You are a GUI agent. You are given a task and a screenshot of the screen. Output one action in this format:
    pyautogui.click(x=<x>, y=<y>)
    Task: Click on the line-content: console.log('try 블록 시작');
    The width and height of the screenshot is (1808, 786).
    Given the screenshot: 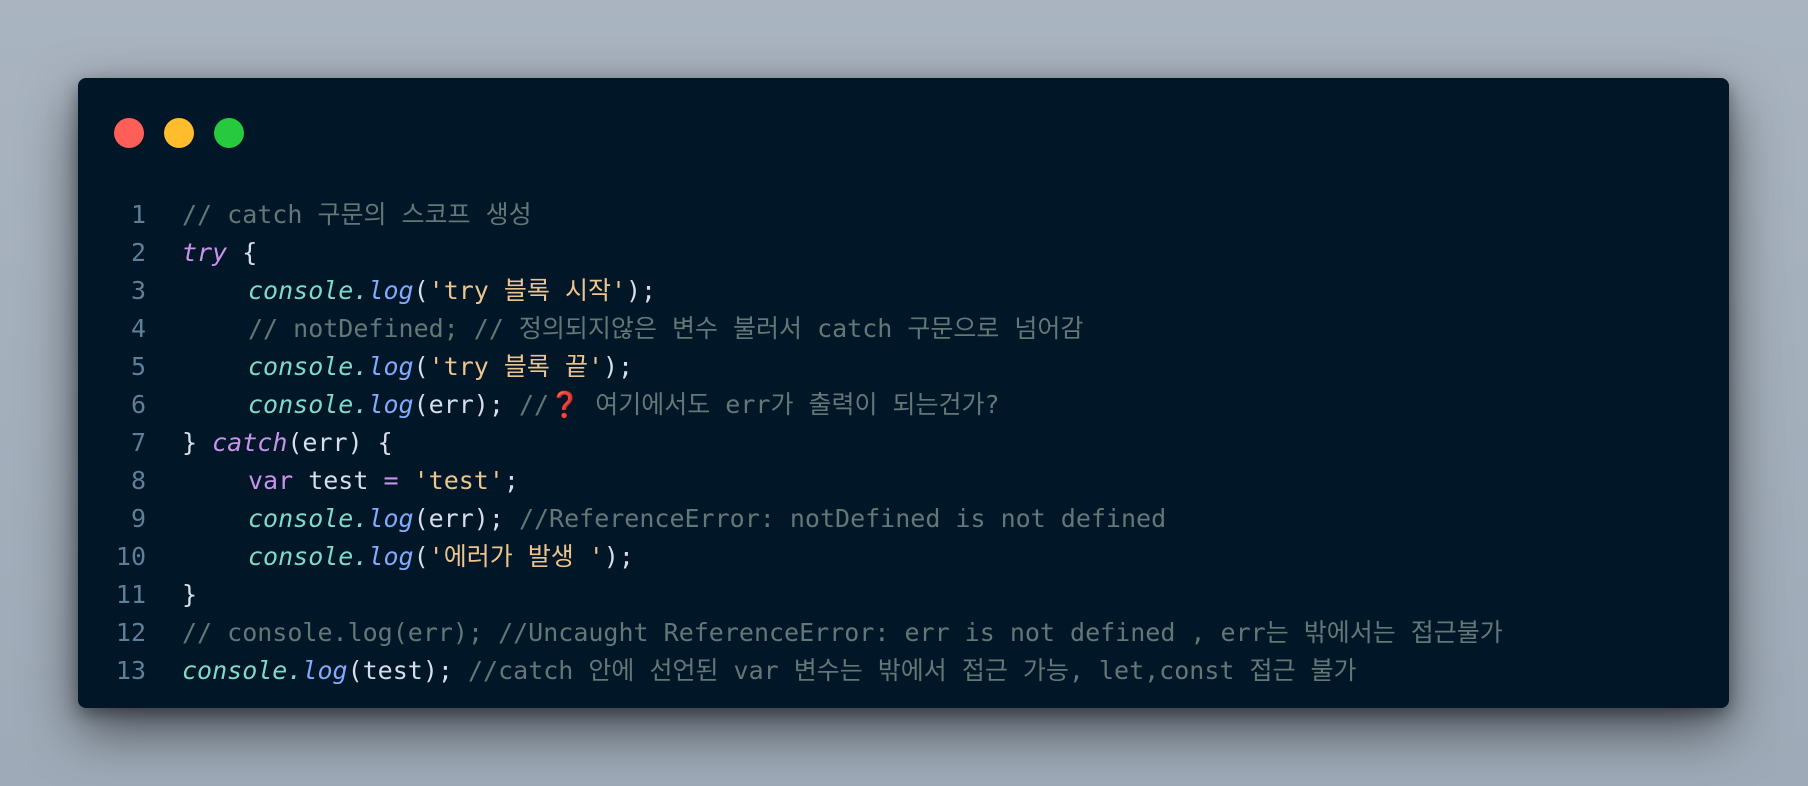 What is the action you would take?
    pyautogui.click(x=401, y=291)
    